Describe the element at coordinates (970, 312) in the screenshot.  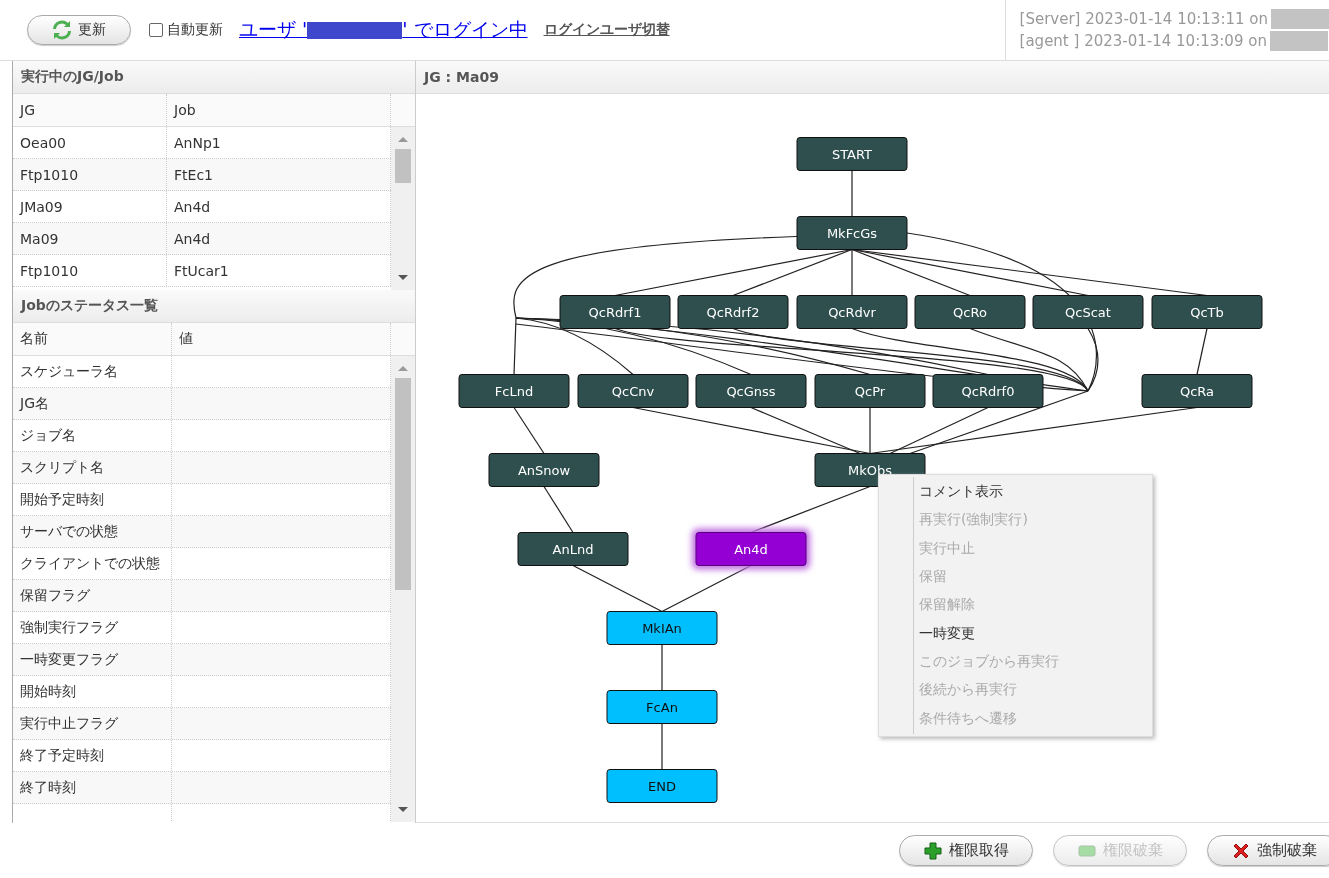
I see `job-node: QcRo` at that location.